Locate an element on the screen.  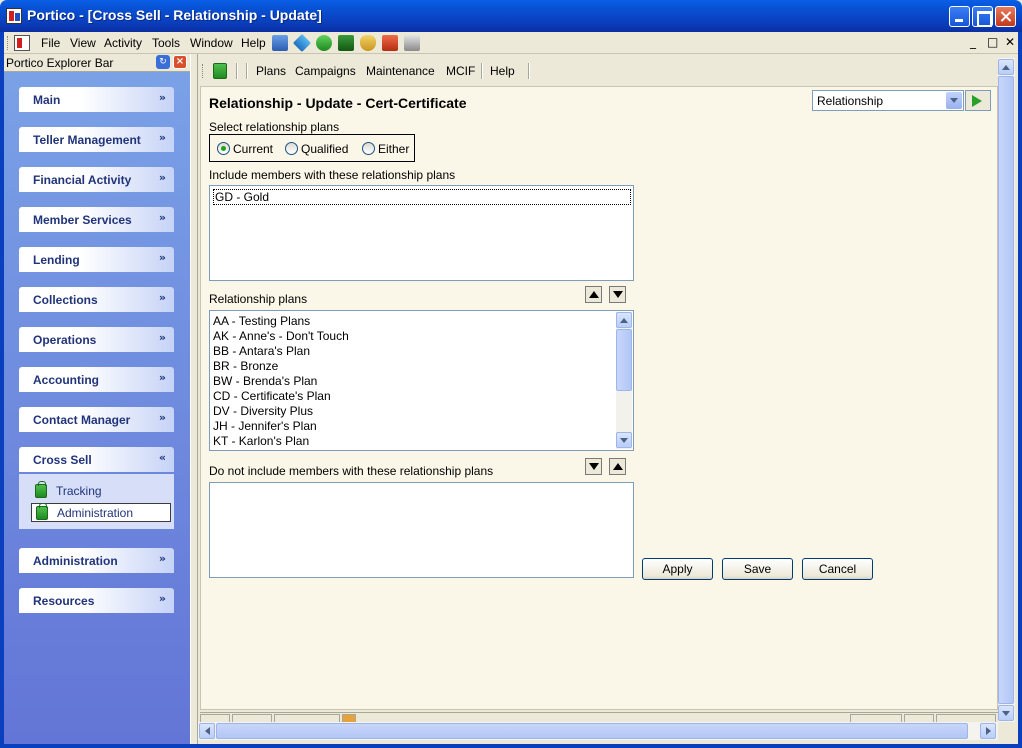
menu-window: Window is located at coordinates (211, 43).